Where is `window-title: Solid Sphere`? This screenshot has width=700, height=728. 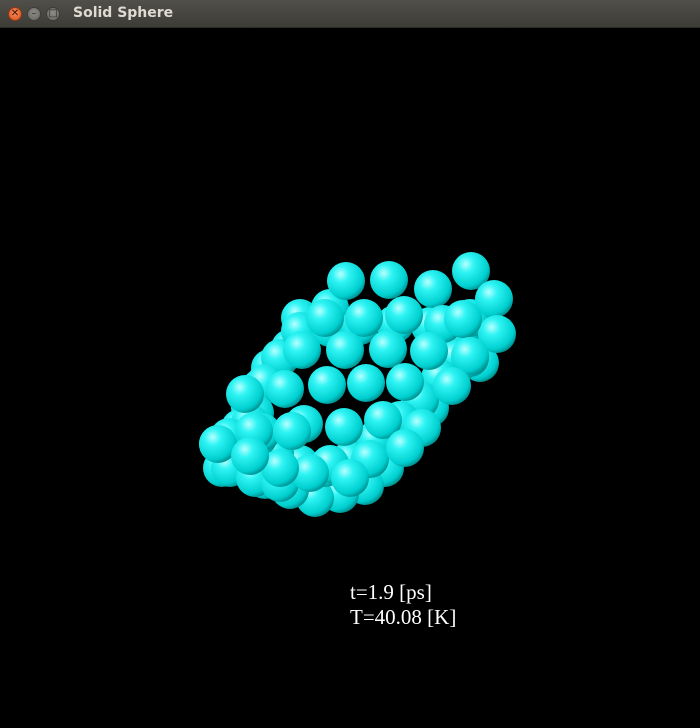 window-title: Solid Sphere is located at coordinates (123, 13).